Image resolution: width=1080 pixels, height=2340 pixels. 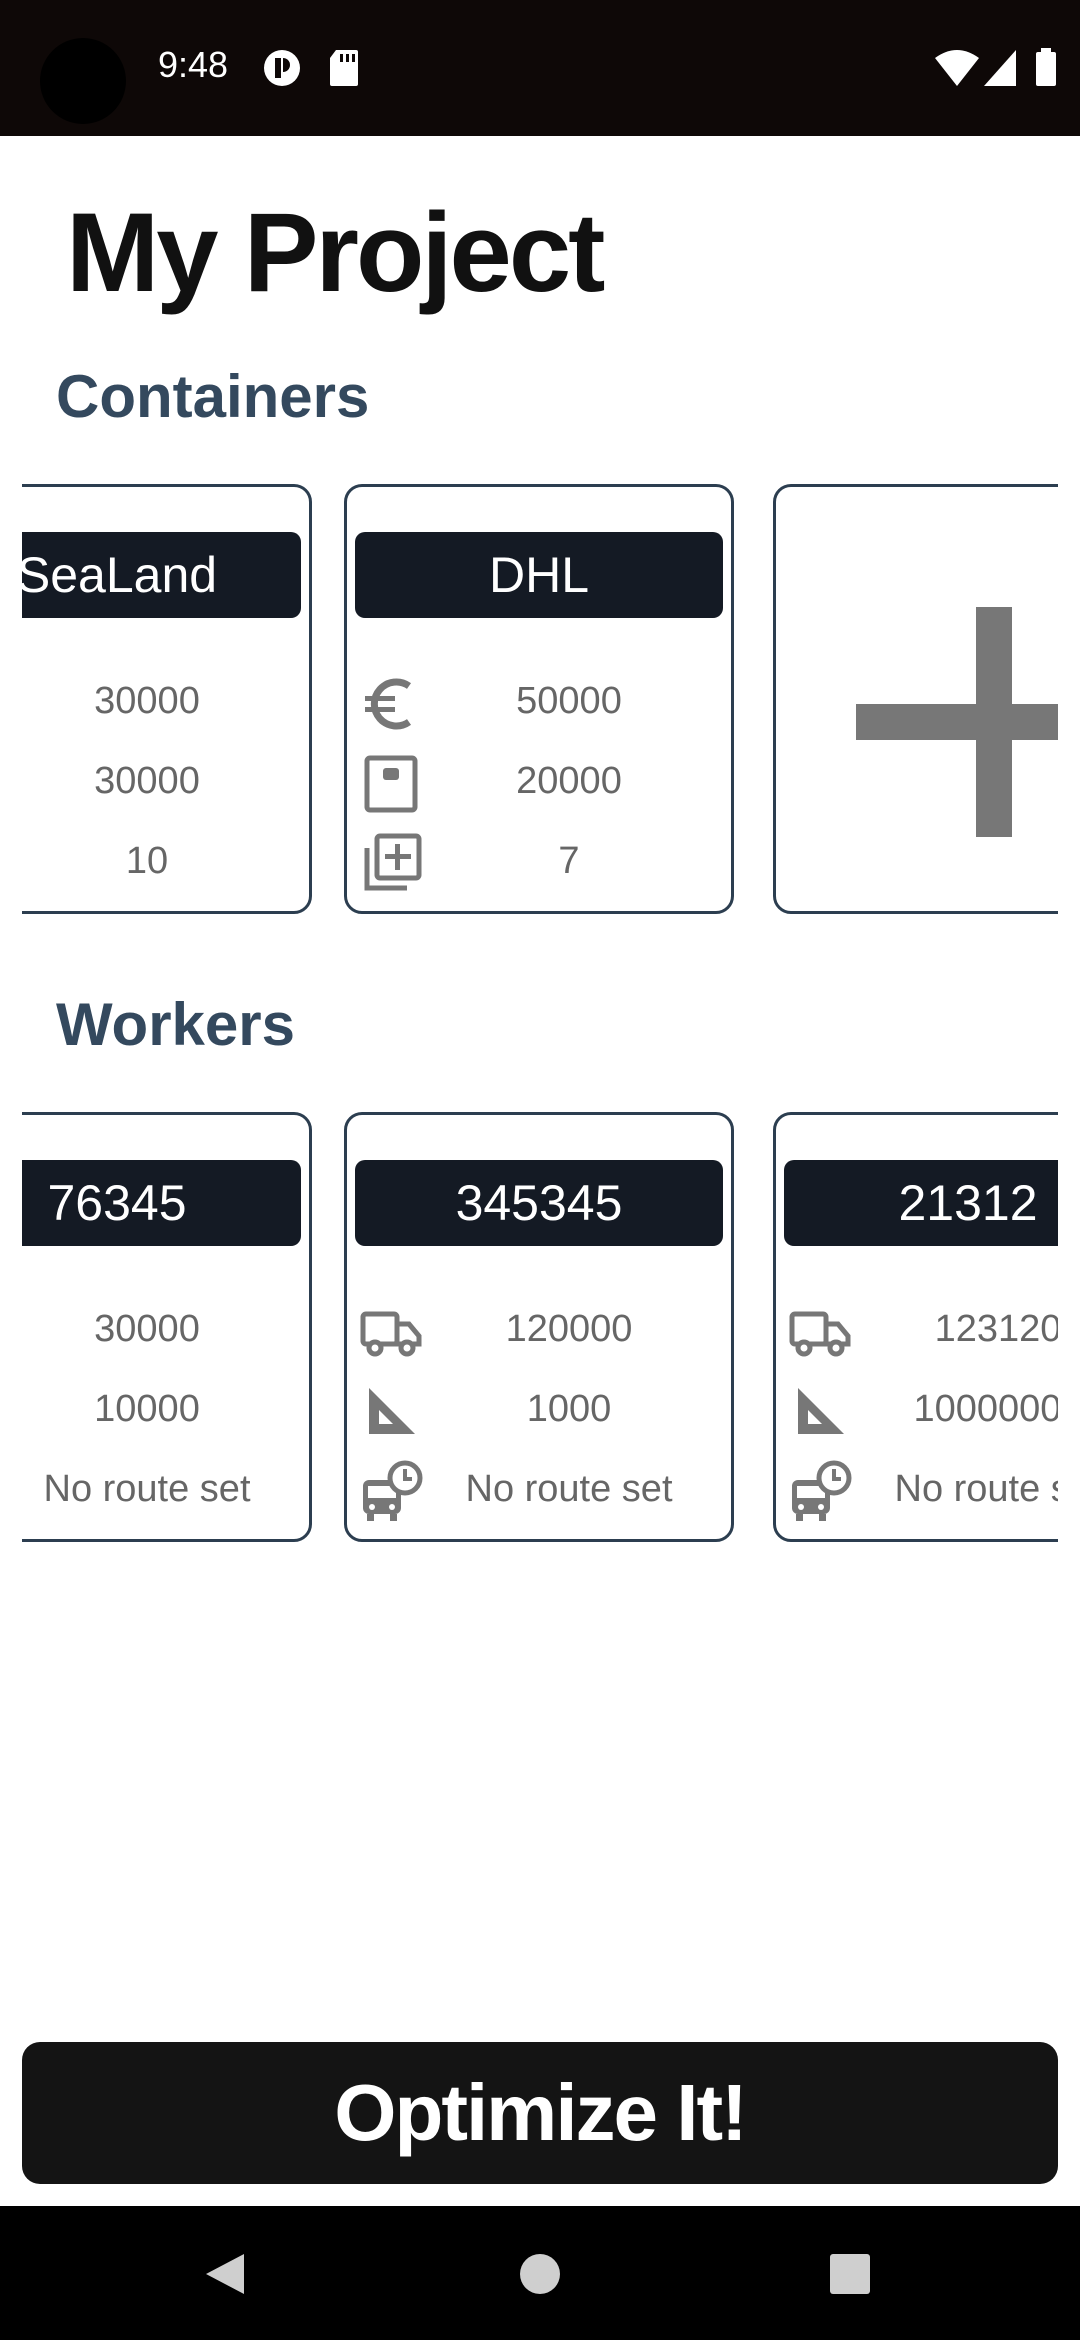 What do you see at coordinates (193, 64) in the screenshot?
I see `status-time: 9:48` at bounding box center [193, 64].